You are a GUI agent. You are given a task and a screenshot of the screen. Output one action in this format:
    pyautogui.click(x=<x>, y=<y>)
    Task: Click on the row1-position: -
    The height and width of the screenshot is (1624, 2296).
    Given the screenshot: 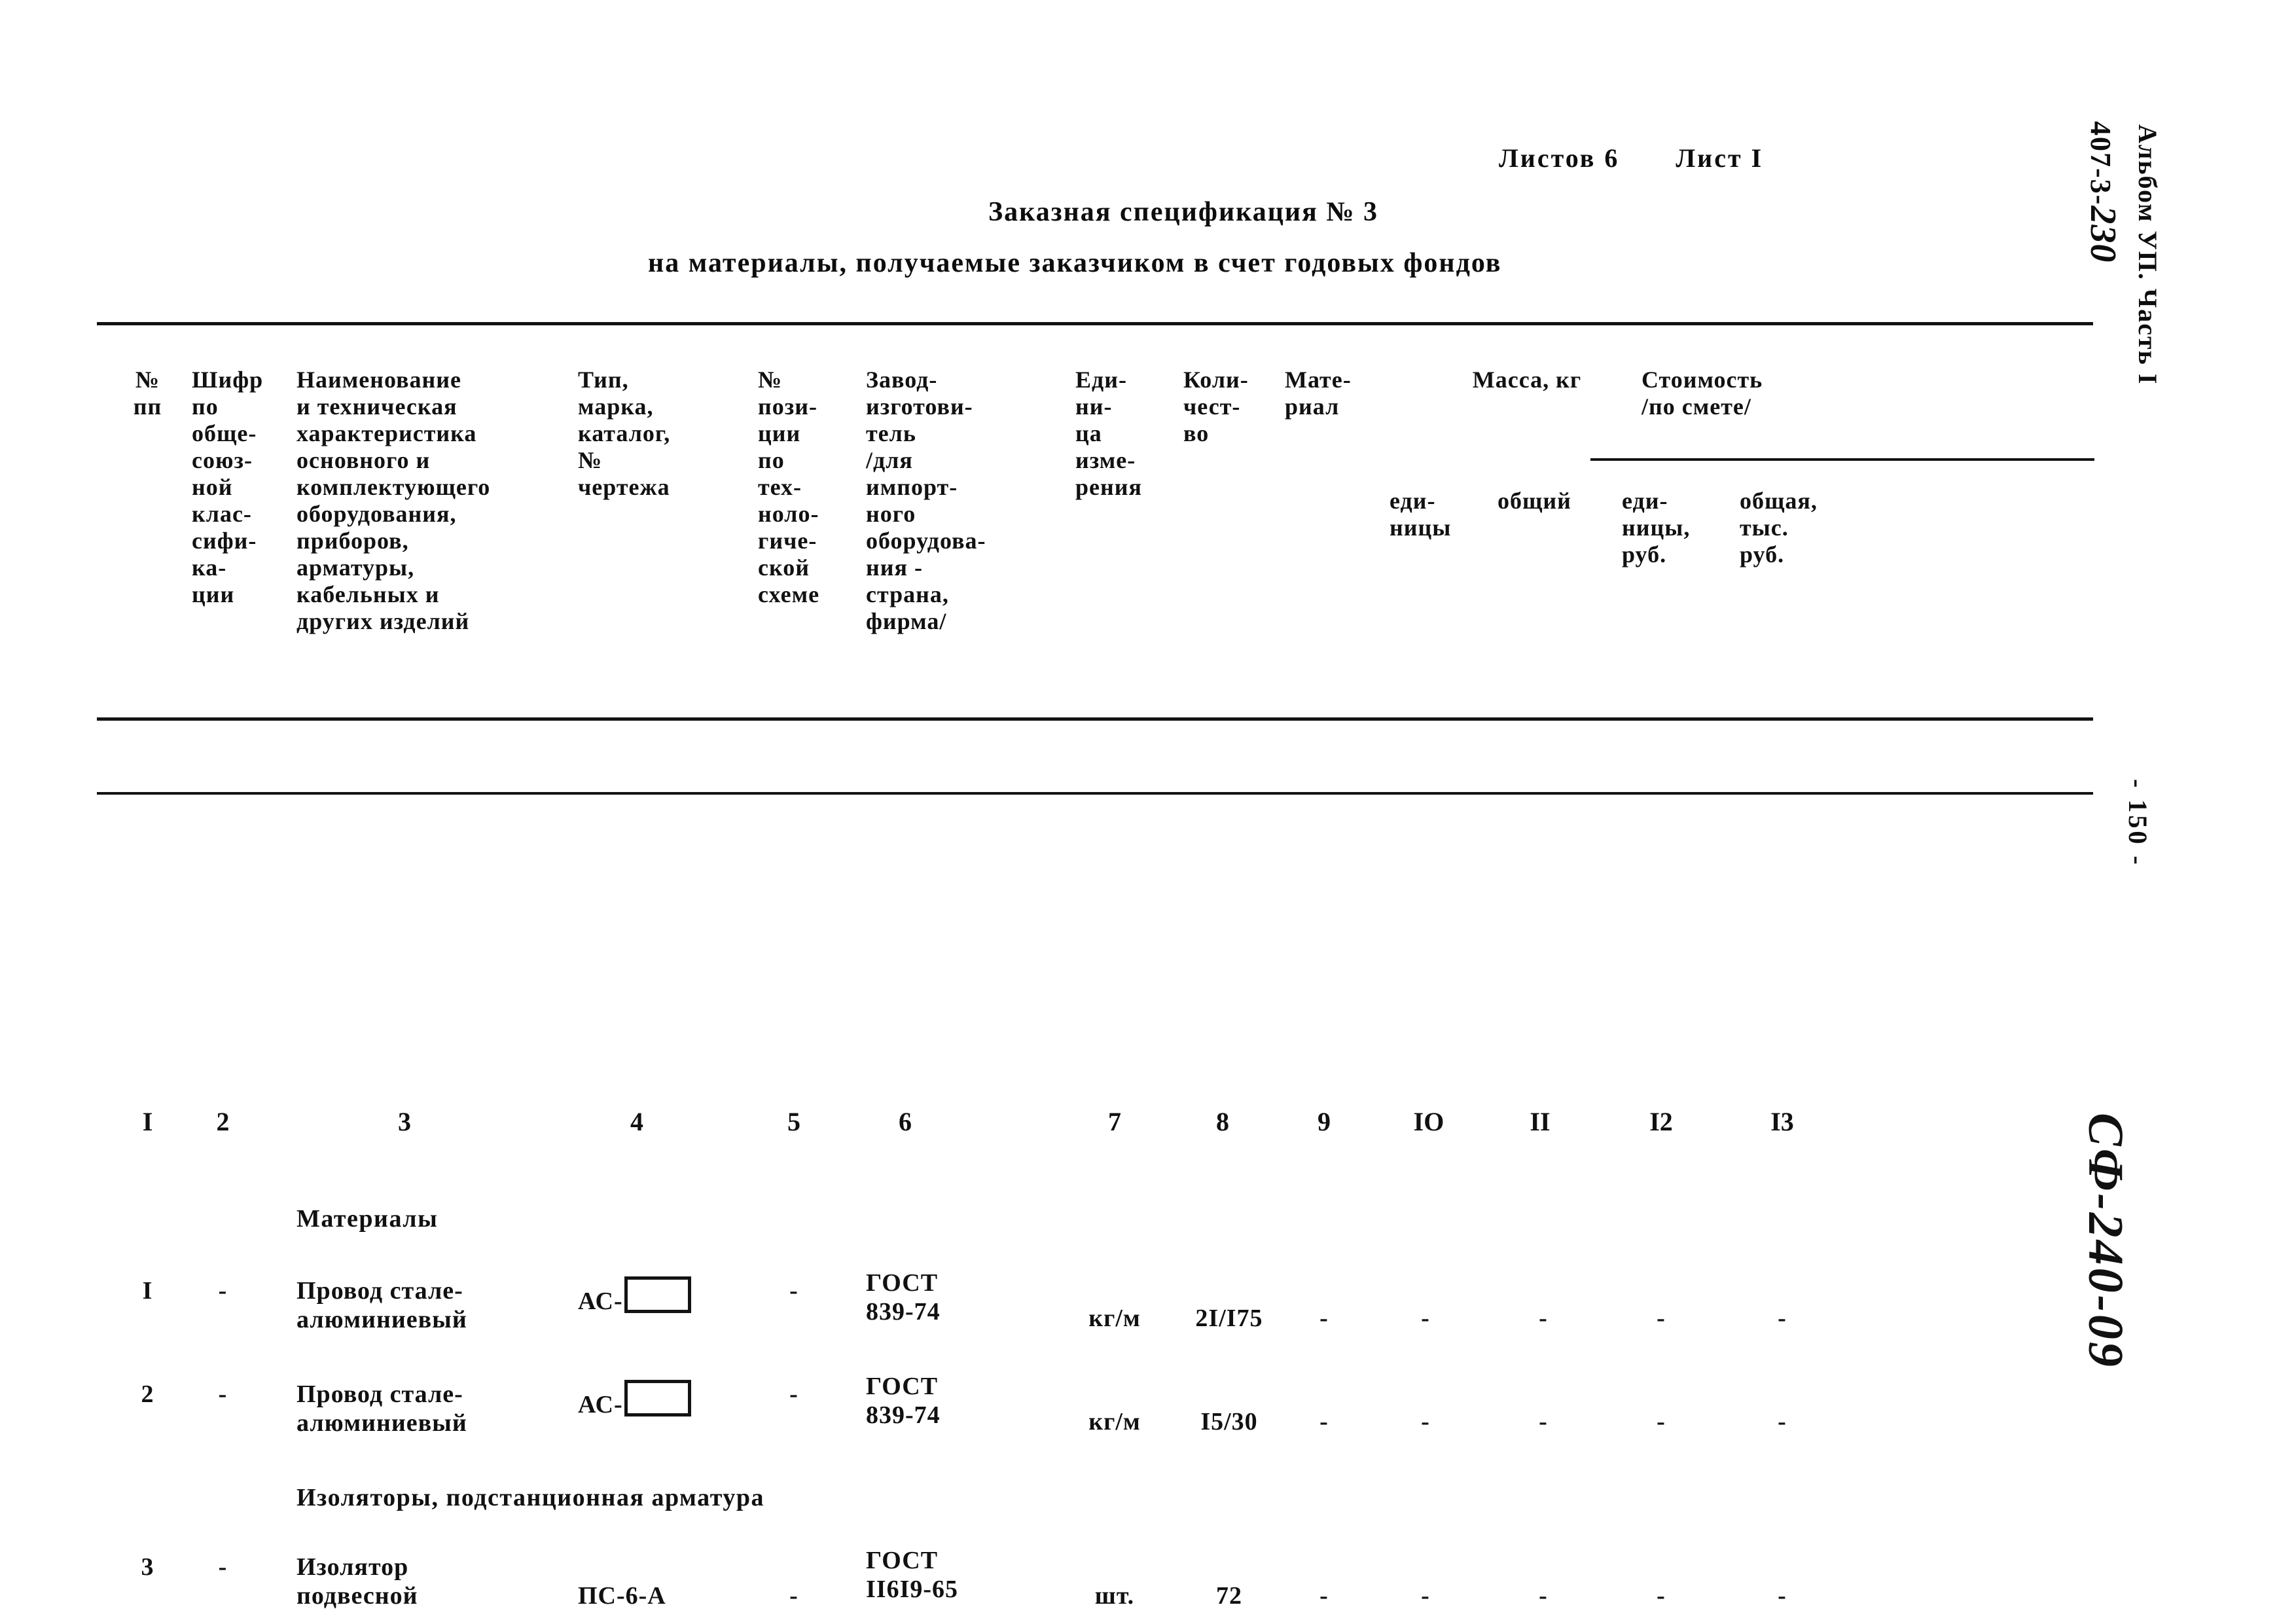 What is the action you would take?
    pyautogui.click(x=793, y=1291)
    